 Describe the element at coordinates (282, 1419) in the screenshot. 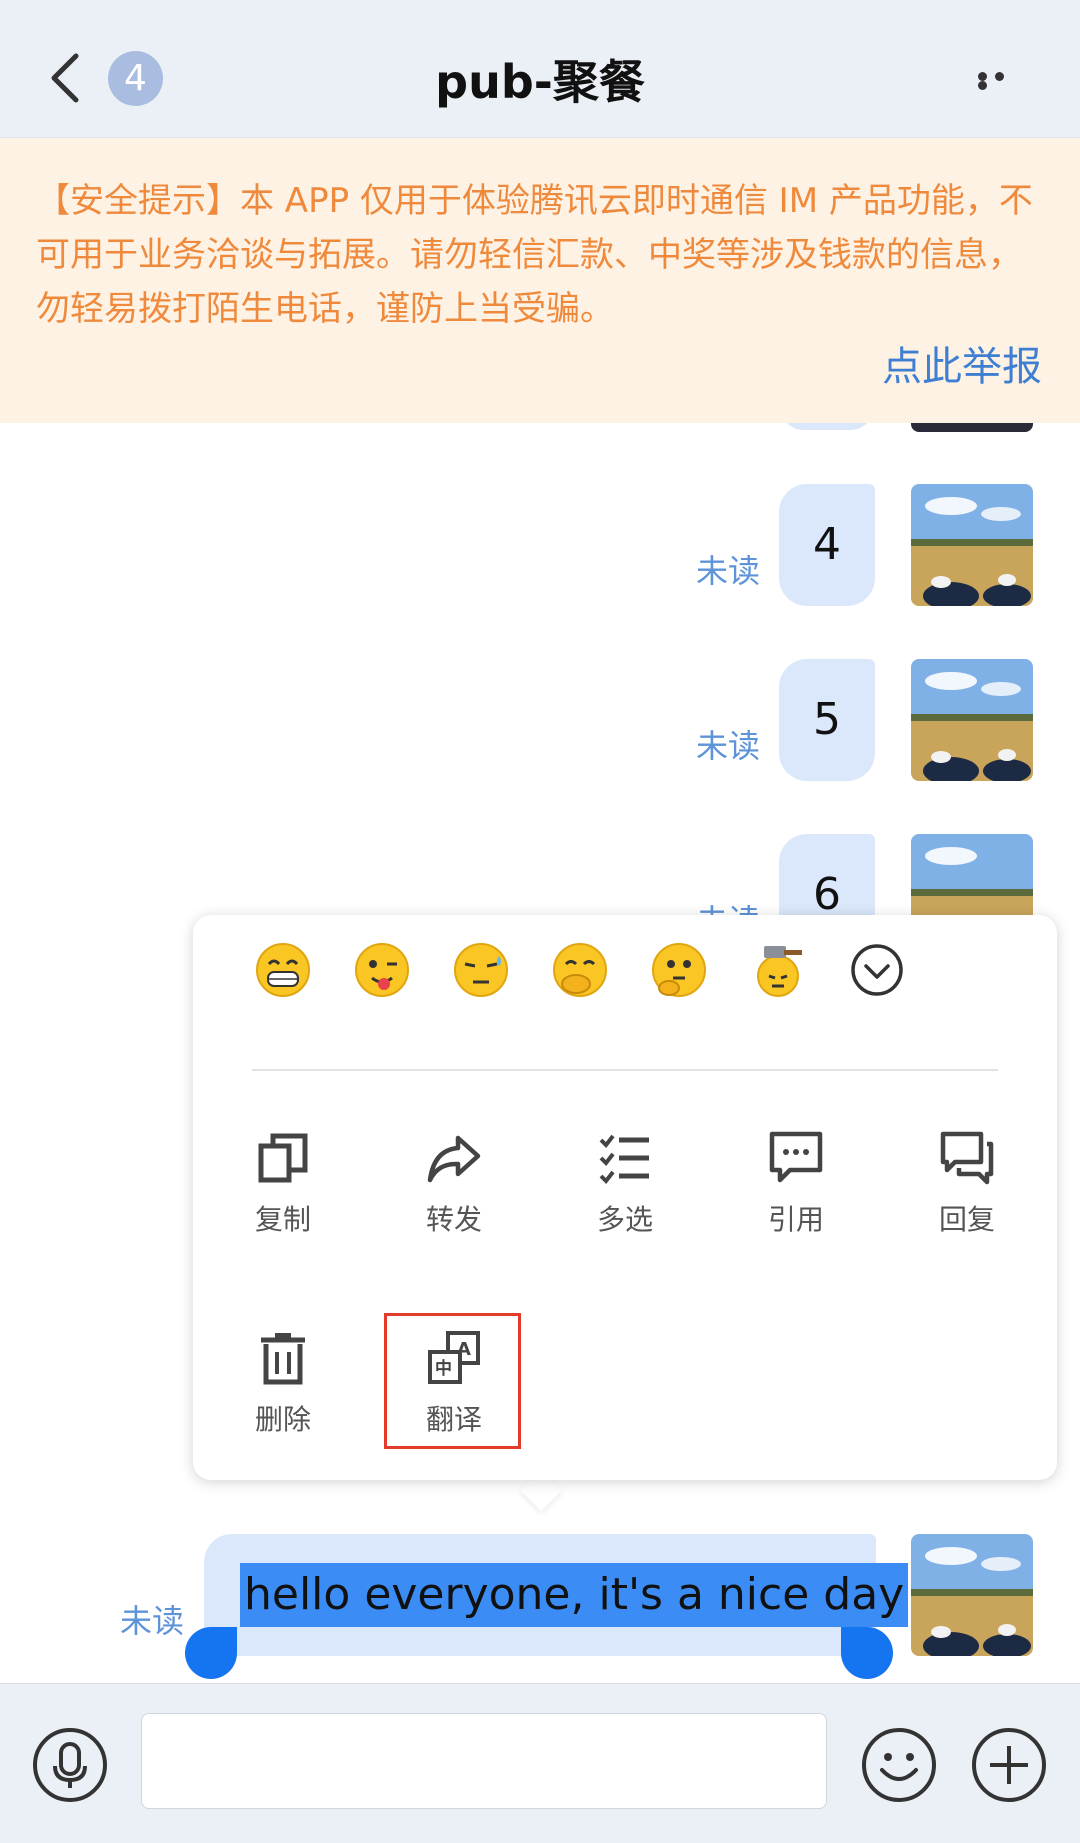

I see `delete-label: 删除` at that location.